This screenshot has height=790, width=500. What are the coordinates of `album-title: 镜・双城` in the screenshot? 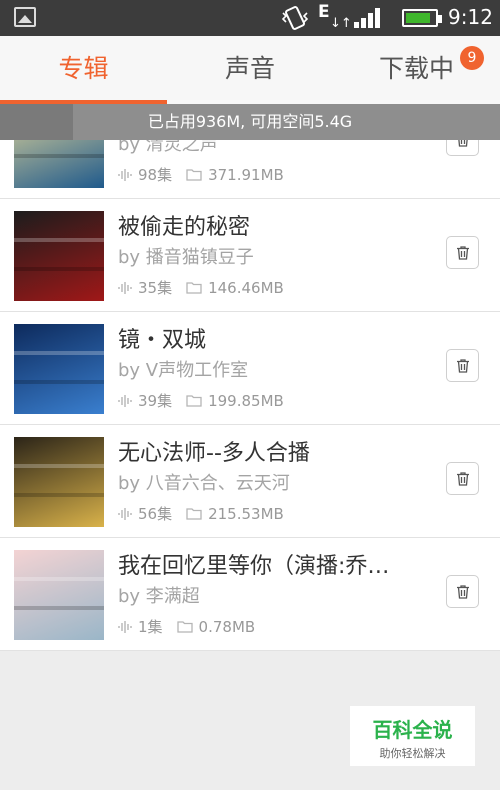 It's located at (162, 340).